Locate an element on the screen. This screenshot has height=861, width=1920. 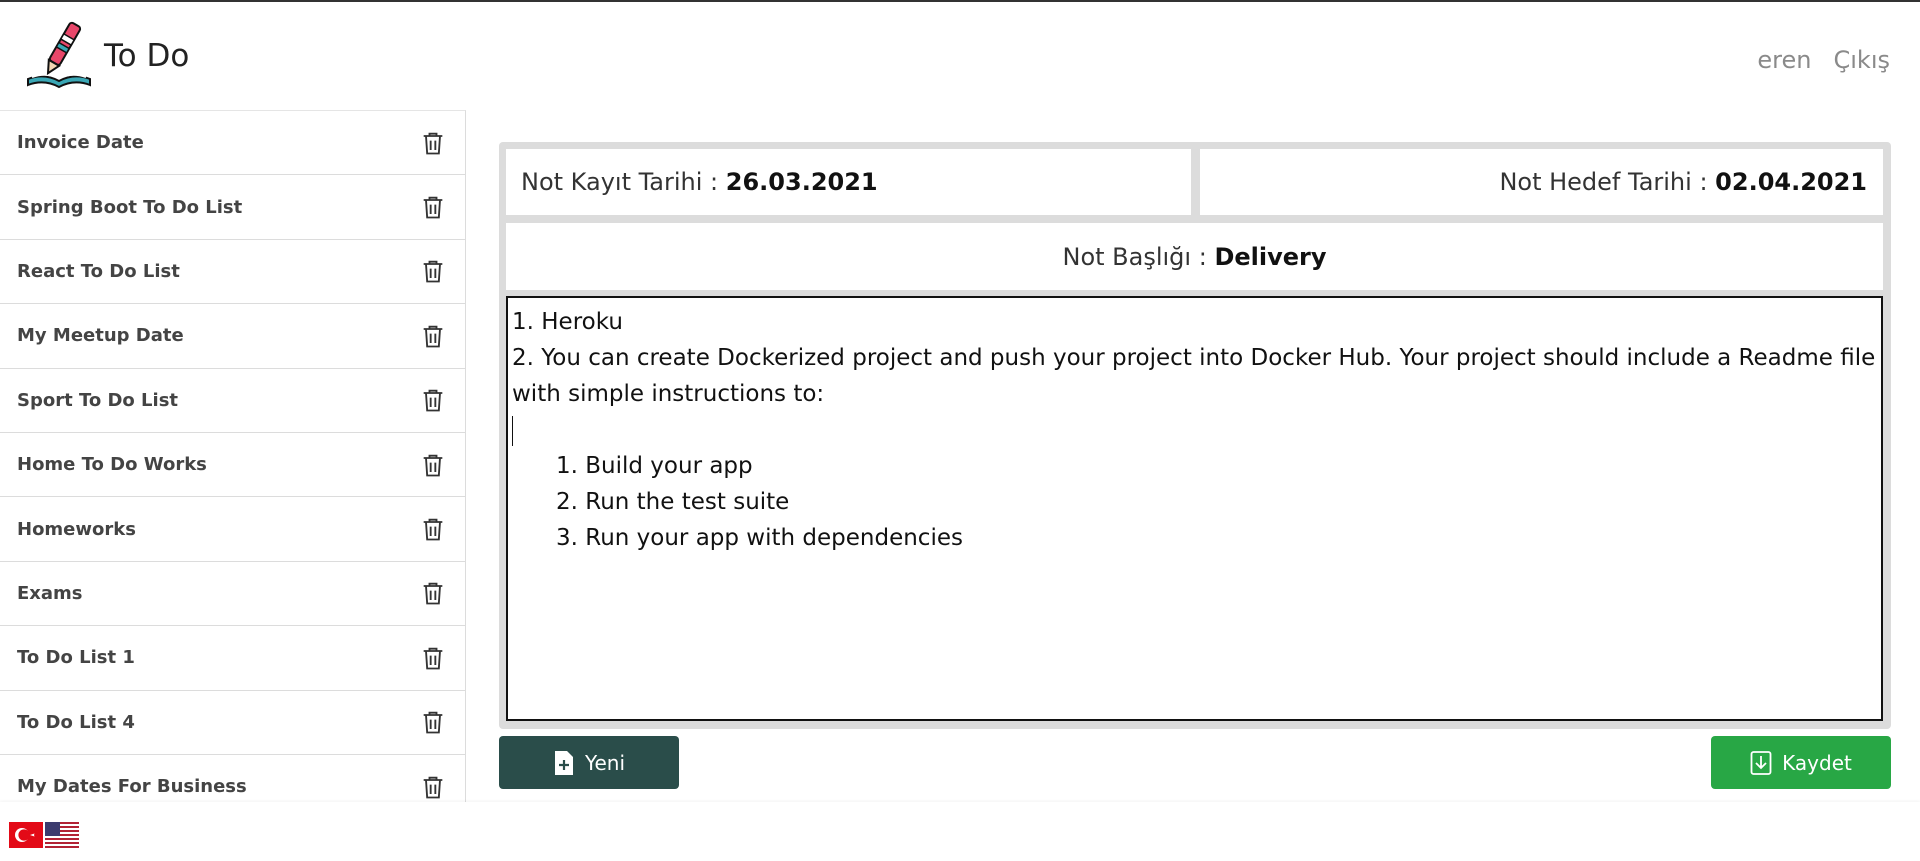
new-note-button: Yeni is located at coordinates (589, 762).